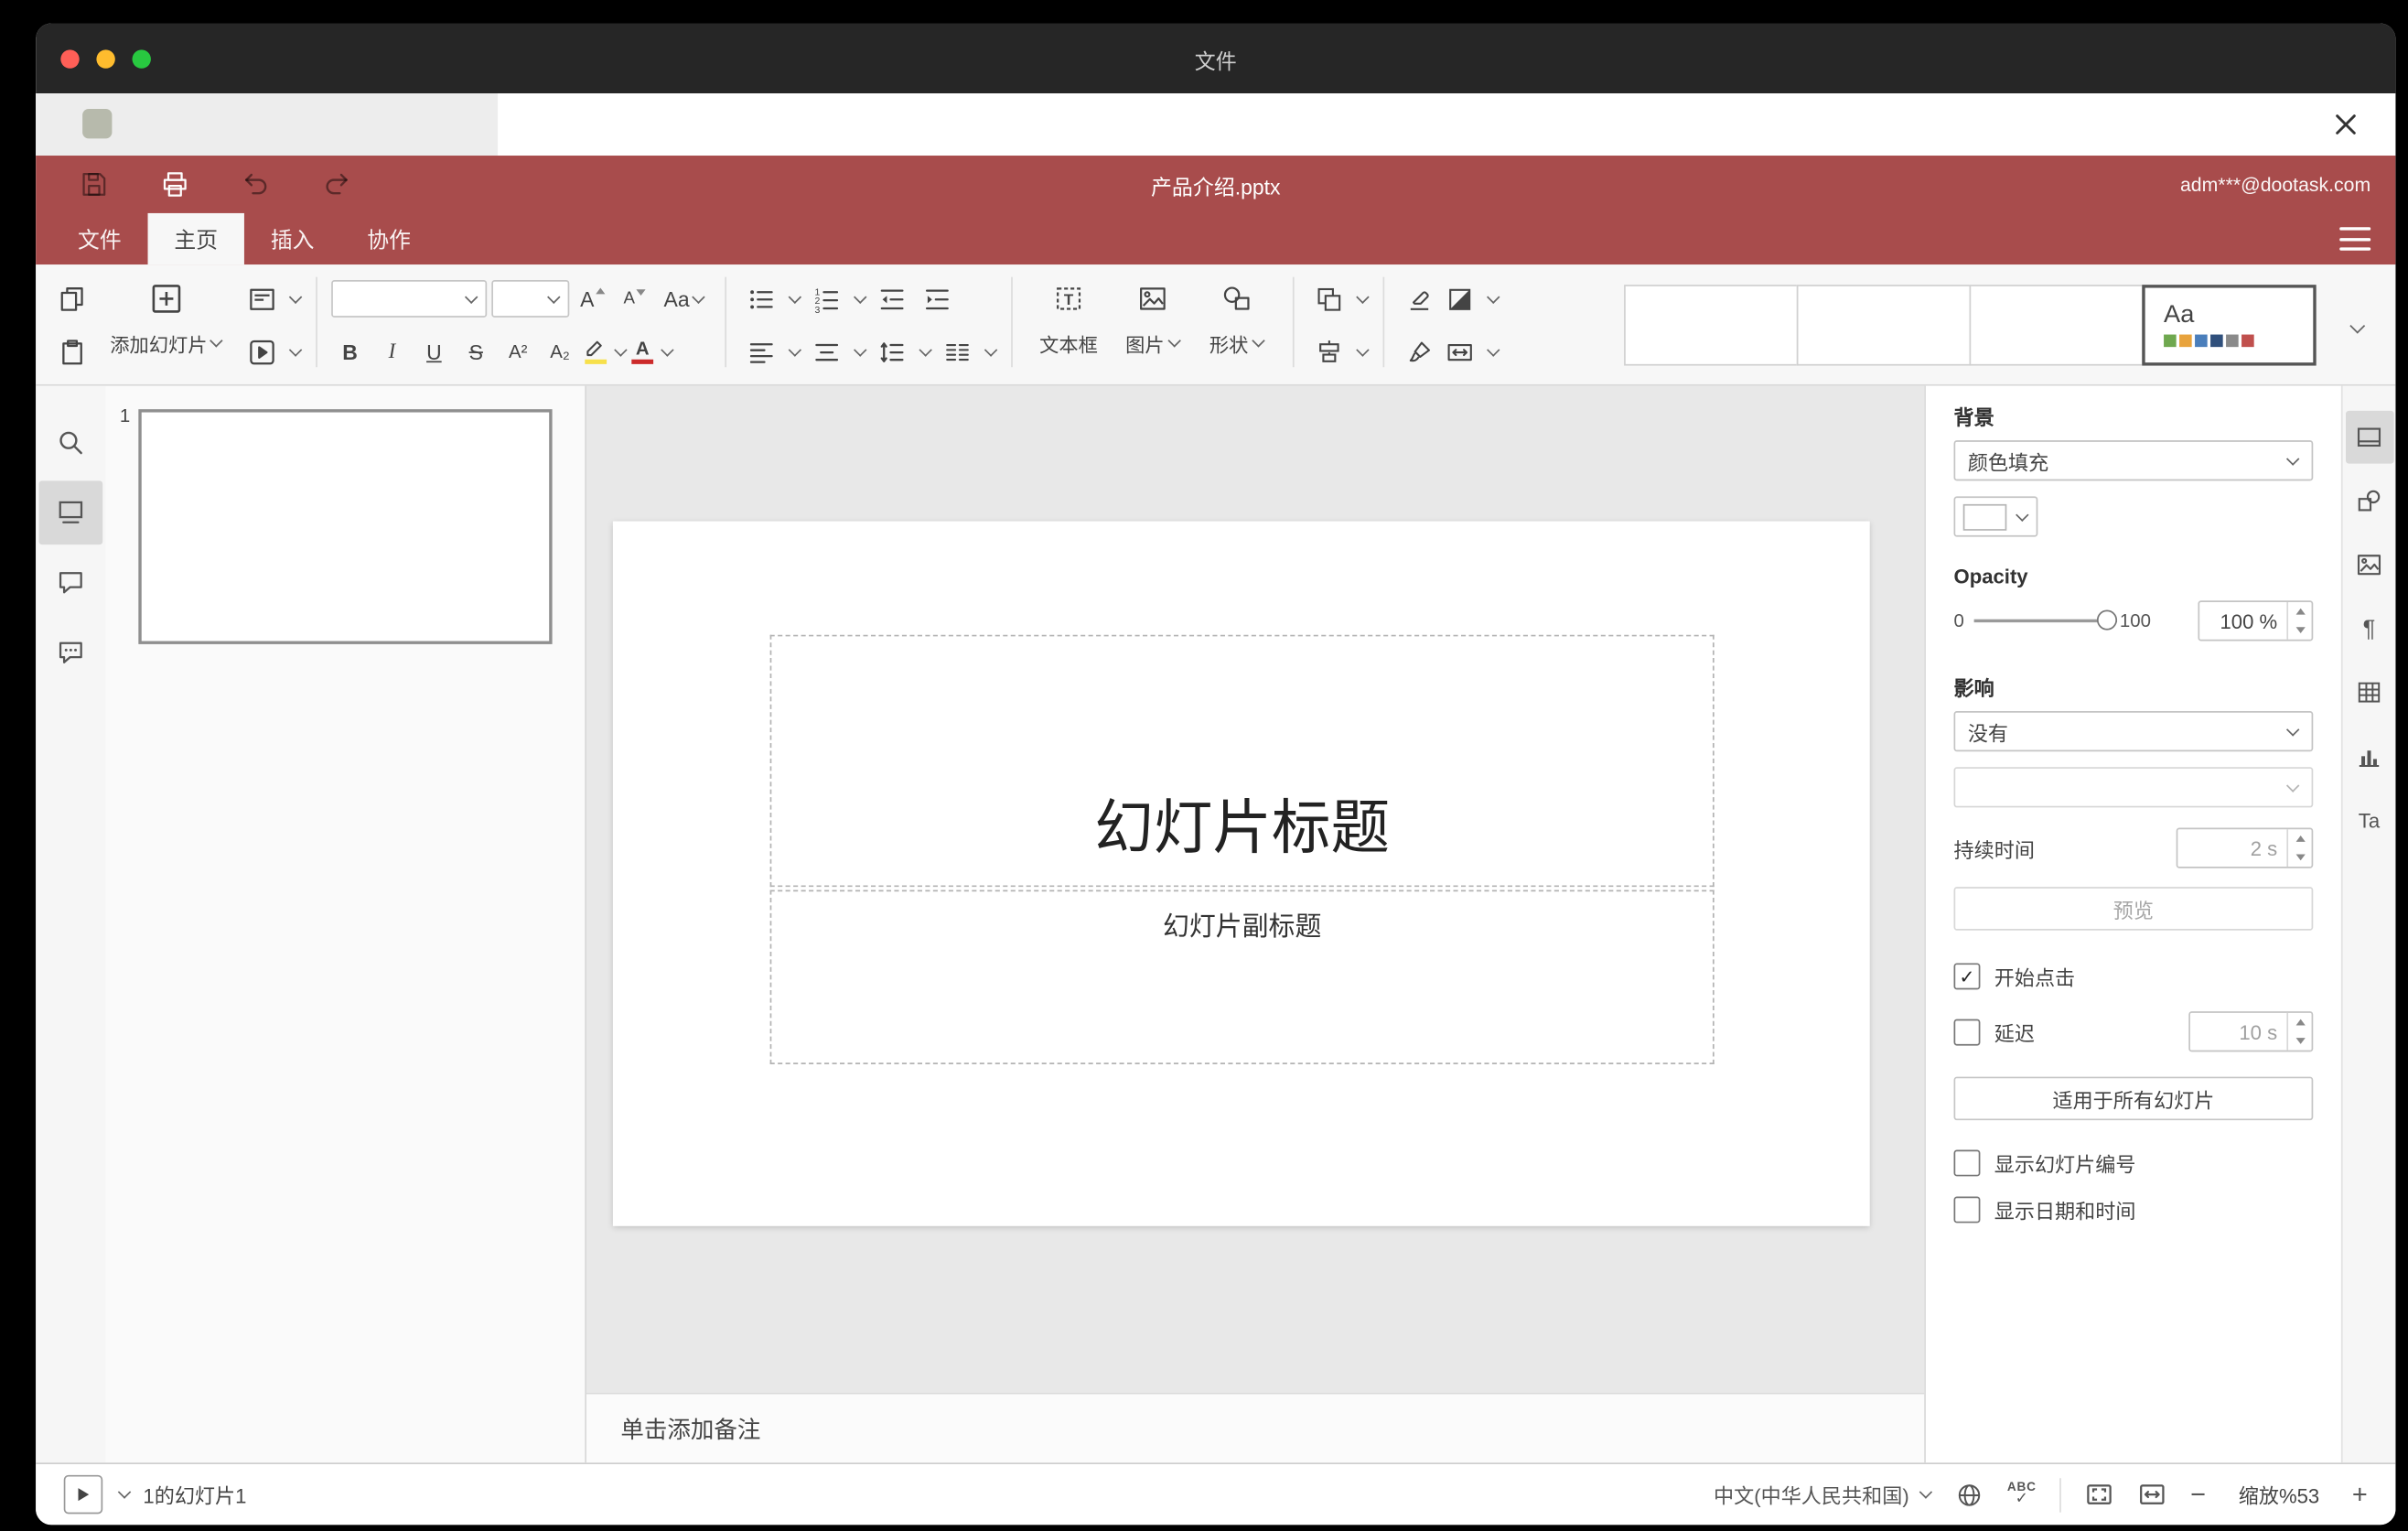 Image resolution: width=2408 pixels, height=1531 pixels. Describe the element at coordinates (2356, 325) in the screenshot. I see `theme-gallery-expand-button` at that location.